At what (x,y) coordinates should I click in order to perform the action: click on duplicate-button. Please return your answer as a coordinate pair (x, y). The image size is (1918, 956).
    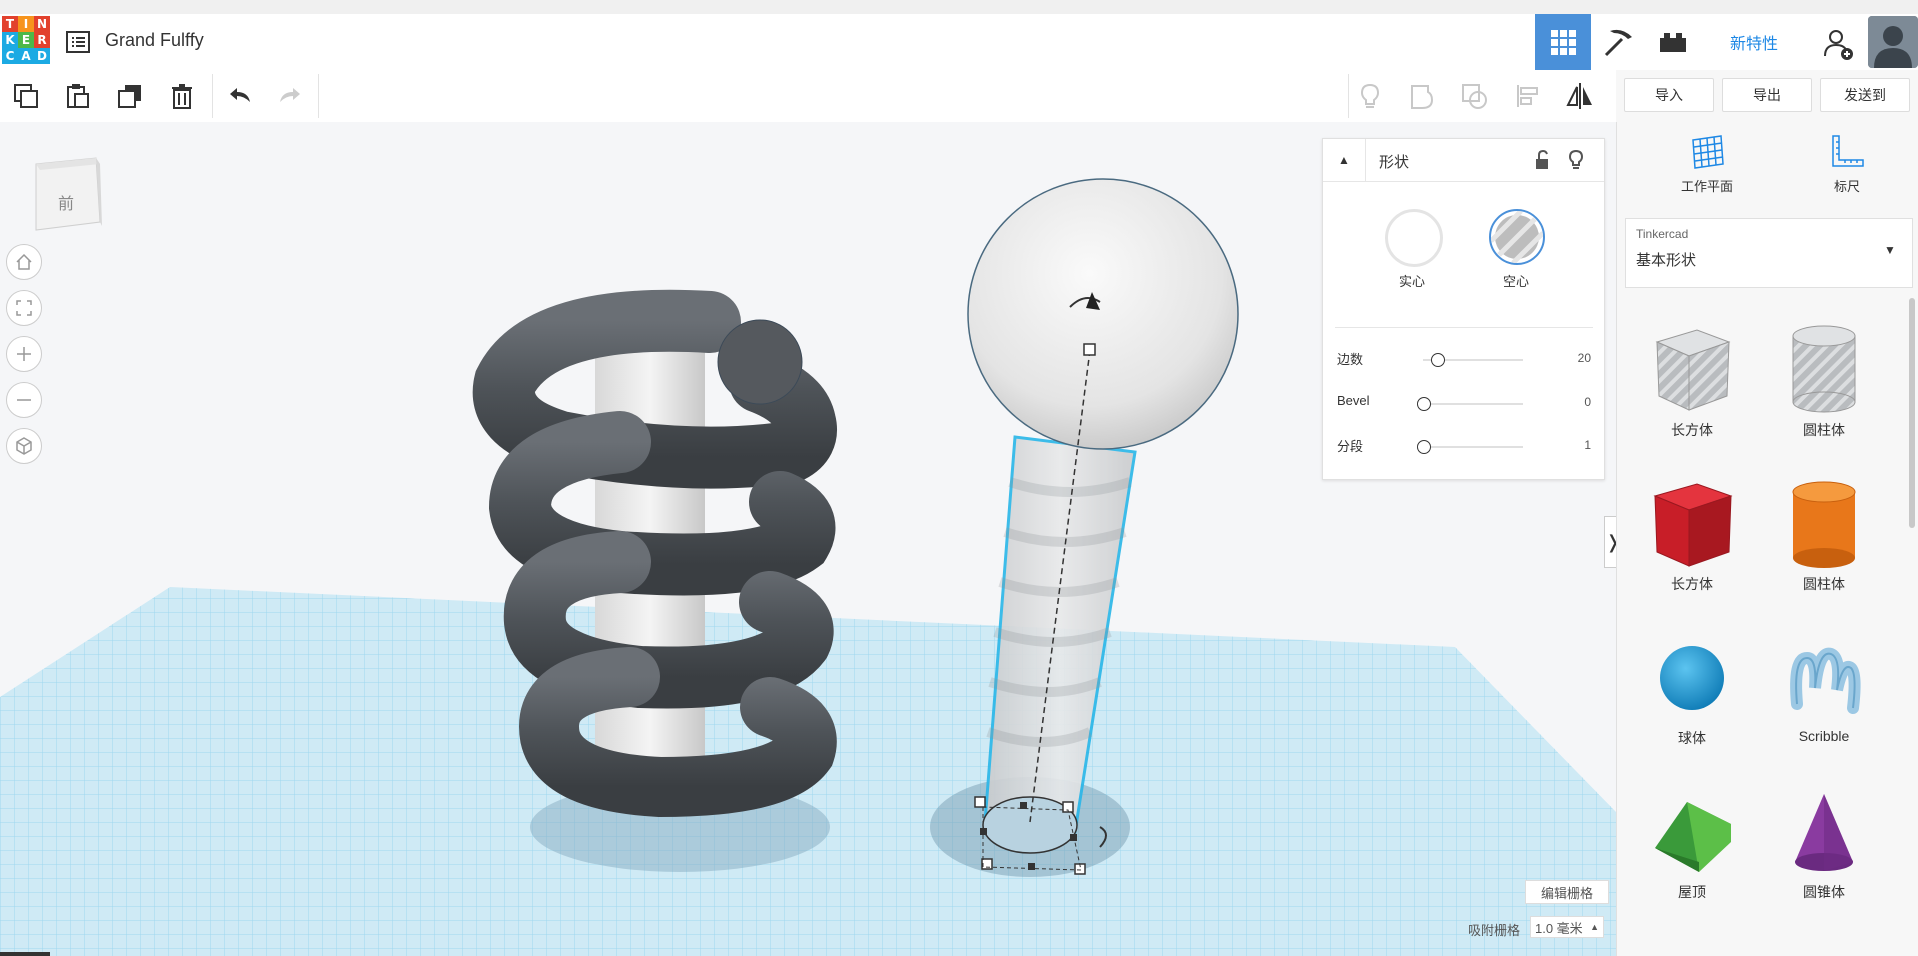
    Looking at the image, I should click on (130, 96).